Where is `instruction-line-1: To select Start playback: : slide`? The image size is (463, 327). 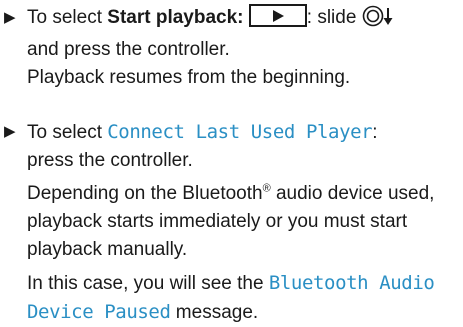
instruction-line-1: To select Start playback: : slide is located at coordinates (241, 20).